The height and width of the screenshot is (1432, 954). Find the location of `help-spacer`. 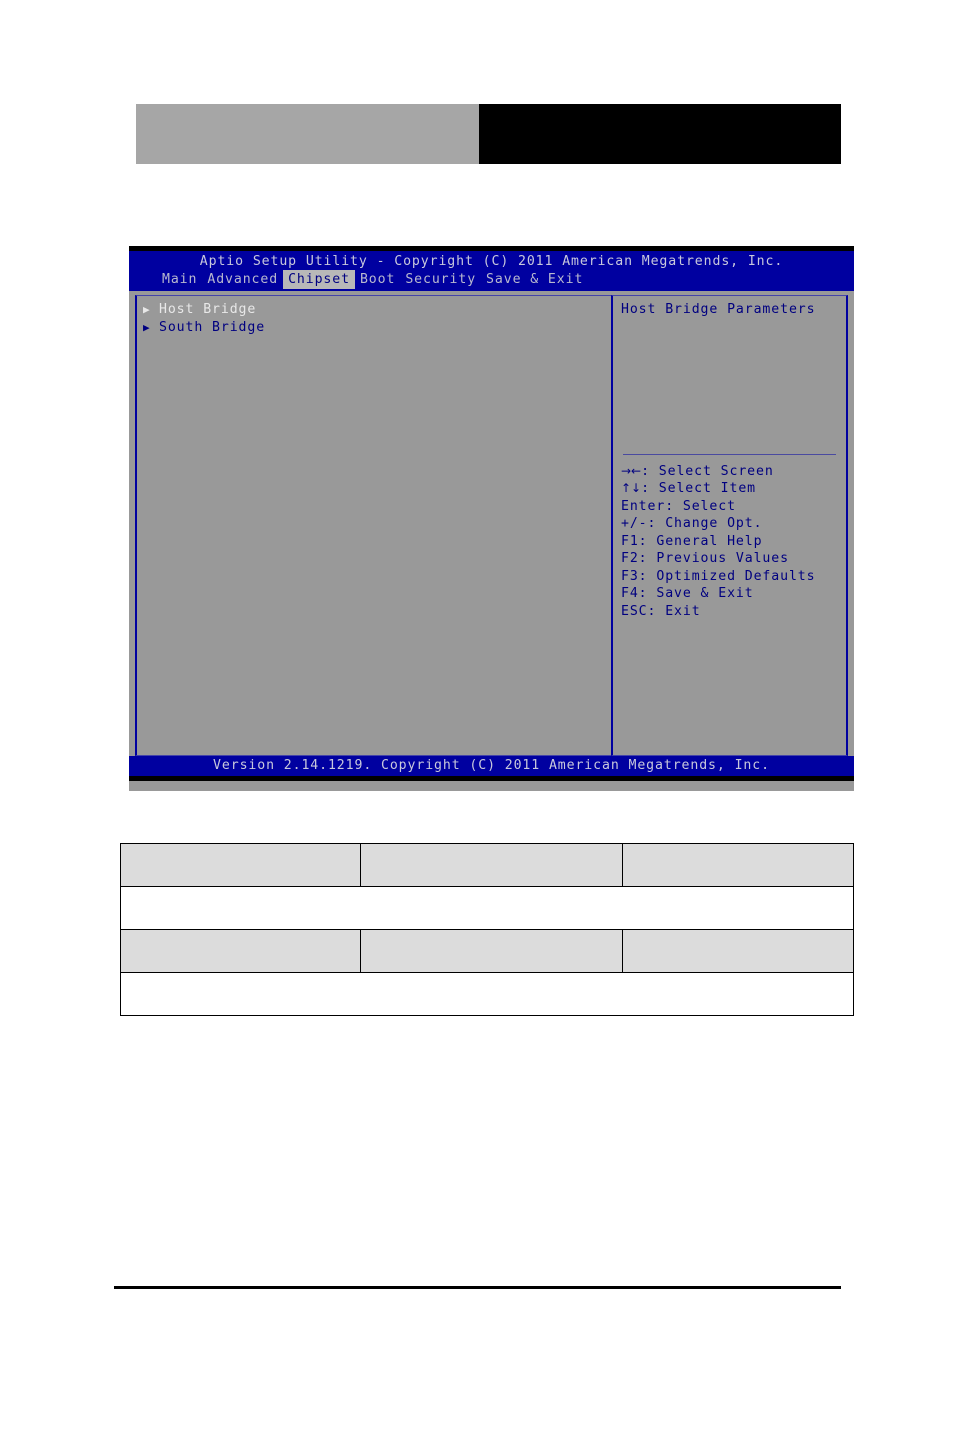

help-spacer is located at coordinates (733, 386).